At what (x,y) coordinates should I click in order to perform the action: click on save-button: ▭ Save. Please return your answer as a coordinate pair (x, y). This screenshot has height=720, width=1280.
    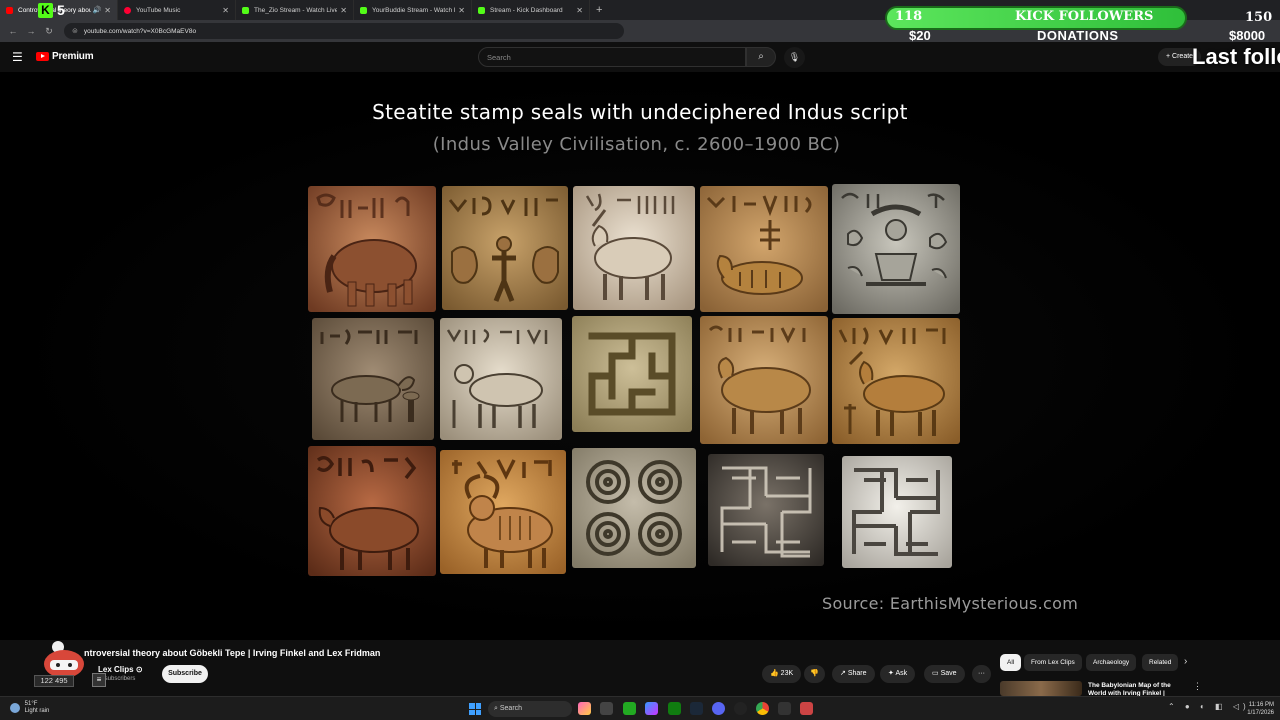
    Looking at the image, I should click on (944, 674).